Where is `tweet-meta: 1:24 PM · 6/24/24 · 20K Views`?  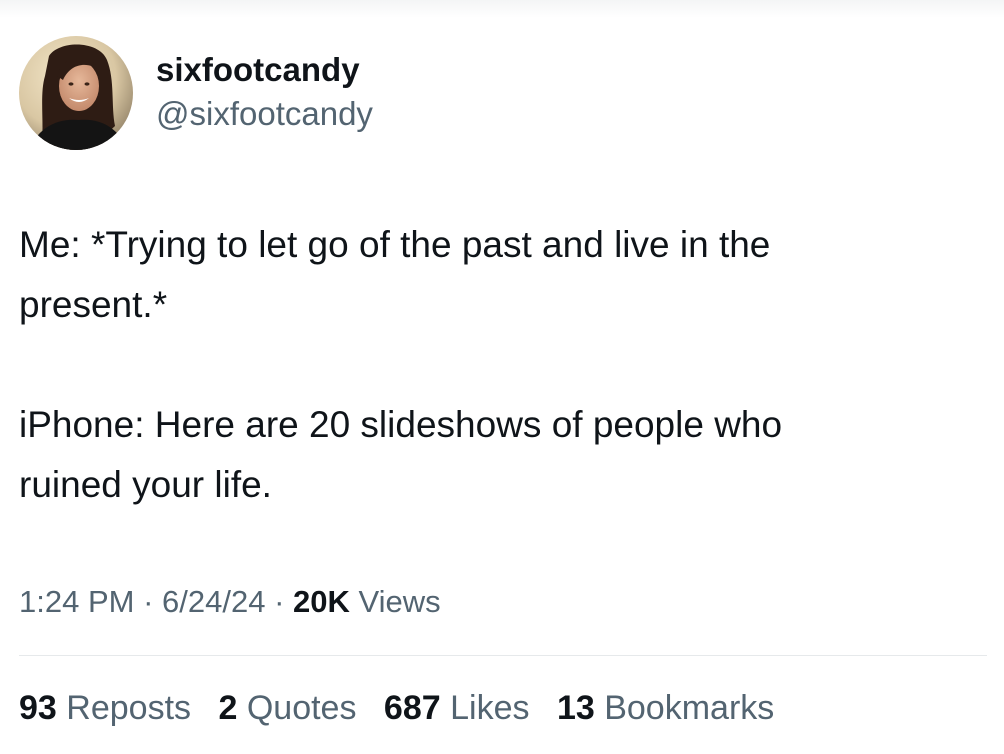
tweet-meta: 1:24 PM · 6/24/24 · 20K Views is located at coordinates (230, 602).